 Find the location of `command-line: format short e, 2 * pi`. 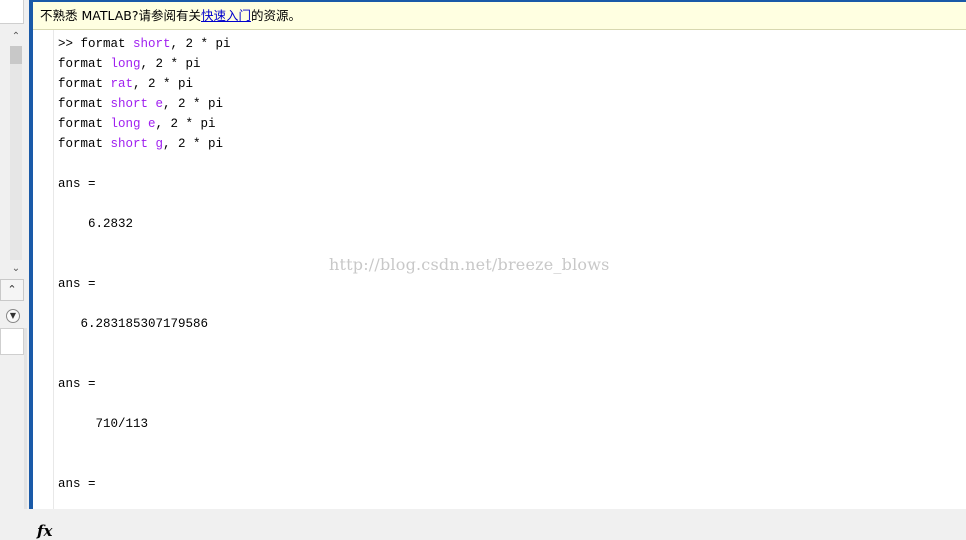

command-line: format short e, 2 * pi is located at coordinates (140, 104).